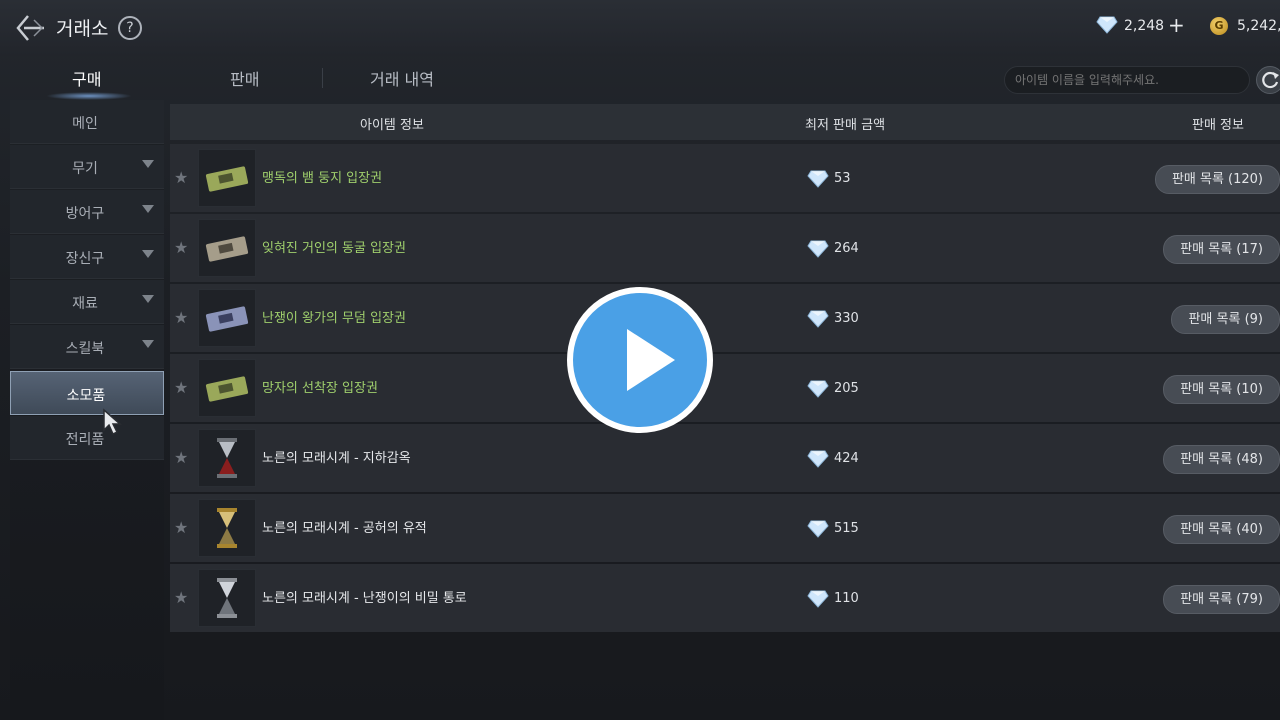 The image size is (1280, 720). Describe the element at coordinates (725, 598) in the screenshot. I see `table-row: ★ 노른의 모래시계 - 난쟁이의 비밀 통로 110 판매 목록 (79)` at that location.